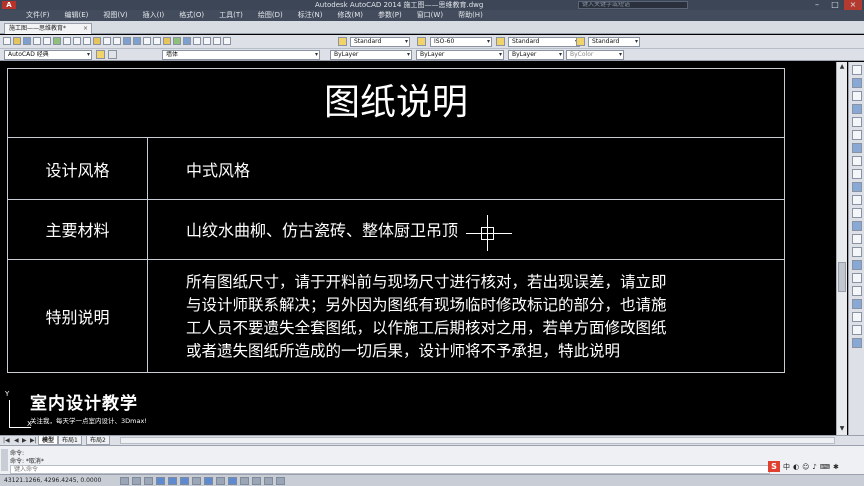 This screenshot has height=486, width=864. What do you see at coordinates (350, 15) in the screenshot?
I see `menu-modify: 修改(M)` at bounding box center [350, 15].